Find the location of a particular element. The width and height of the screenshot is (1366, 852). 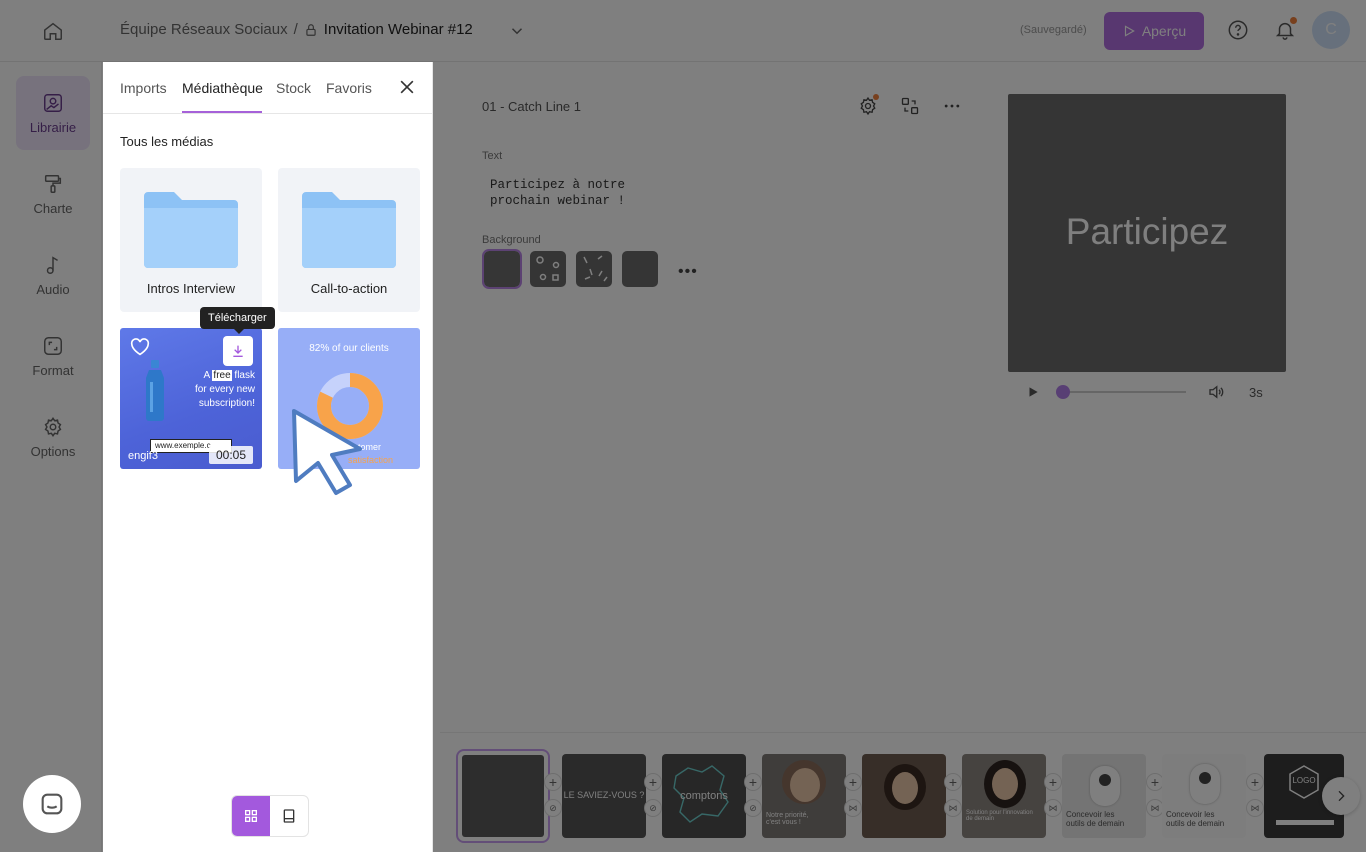

download-icon is located at coordinates (238, 351).